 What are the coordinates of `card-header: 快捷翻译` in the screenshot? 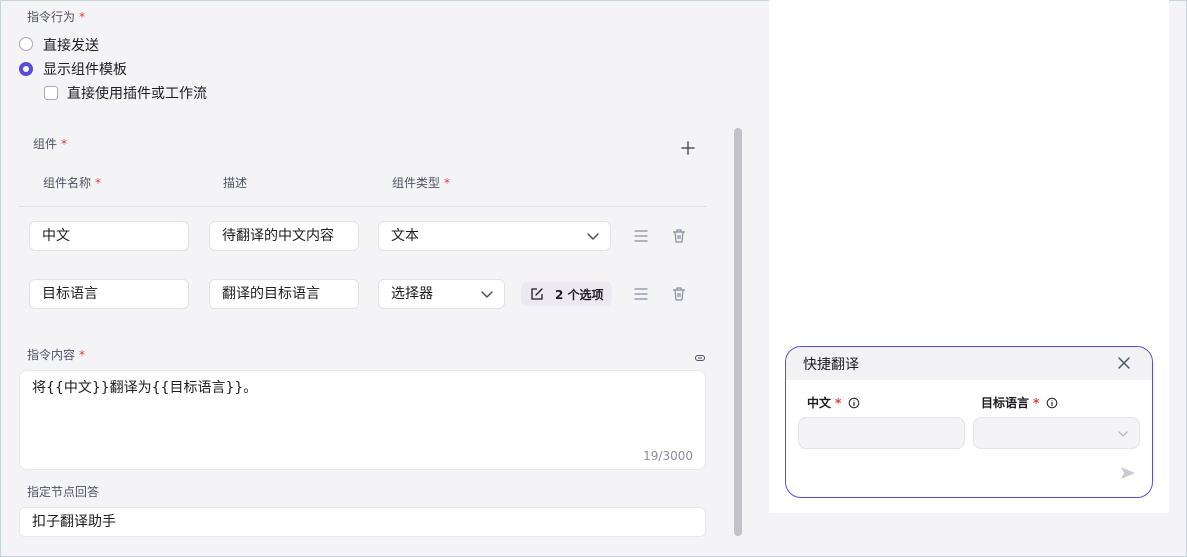 It's located at (969, 363).